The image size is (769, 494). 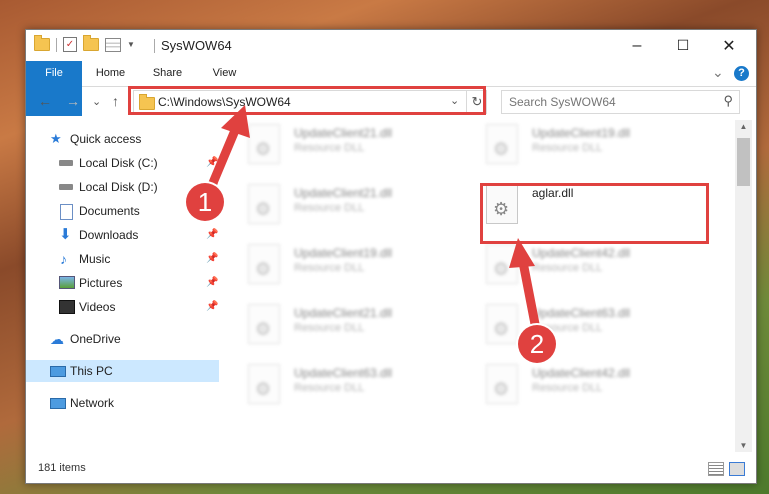 What do you see at coordinates (529, 293) in the screenshot?
I see `arrow-2-shaft` at bounding box center [529, 293].